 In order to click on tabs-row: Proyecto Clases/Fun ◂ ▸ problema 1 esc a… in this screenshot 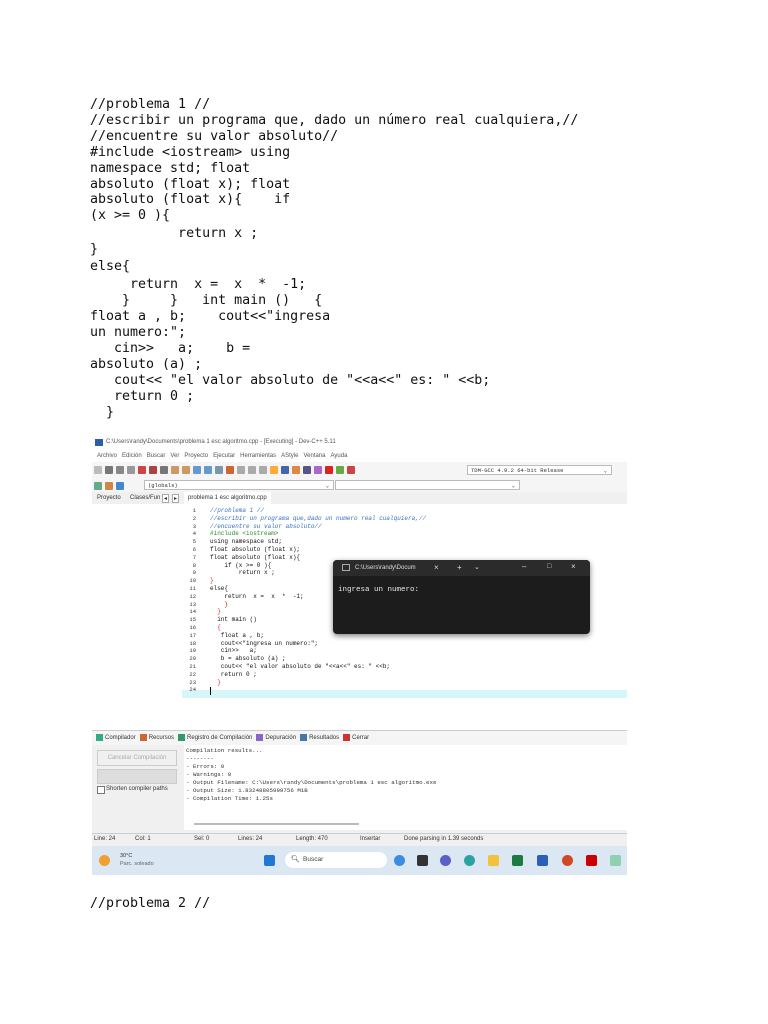, I will do `click(359, 498)`.